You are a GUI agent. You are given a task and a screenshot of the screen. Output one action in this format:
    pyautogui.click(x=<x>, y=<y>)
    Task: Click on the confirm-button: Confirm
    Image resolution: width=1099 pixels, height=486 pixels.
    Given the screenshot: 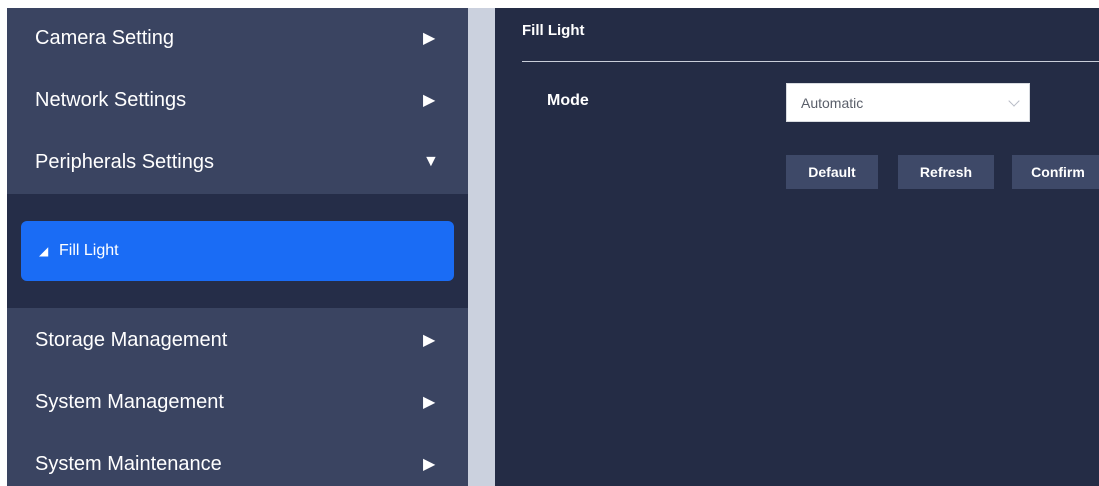 What is the action you would take?
    pyautogui.click(x=1055, y=172)
    